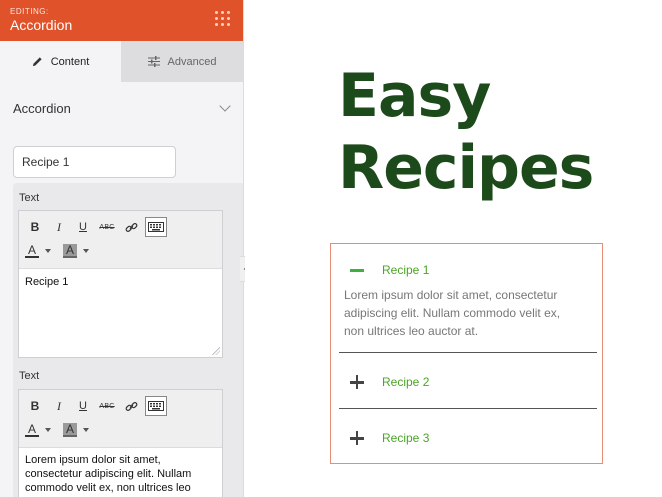 This screenshot has width=662, height=497. I want to click on accordion-item-2: Recipe 2, so click(468, 382).